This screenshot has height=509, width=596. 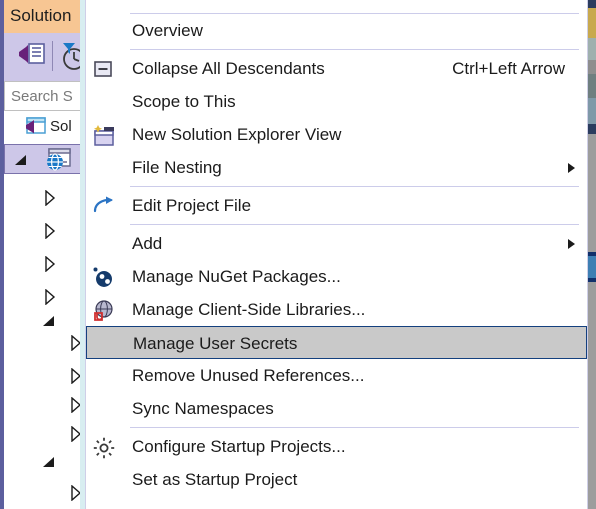 I want to click on menu-item-label: Add, so click(x=147, y=243).